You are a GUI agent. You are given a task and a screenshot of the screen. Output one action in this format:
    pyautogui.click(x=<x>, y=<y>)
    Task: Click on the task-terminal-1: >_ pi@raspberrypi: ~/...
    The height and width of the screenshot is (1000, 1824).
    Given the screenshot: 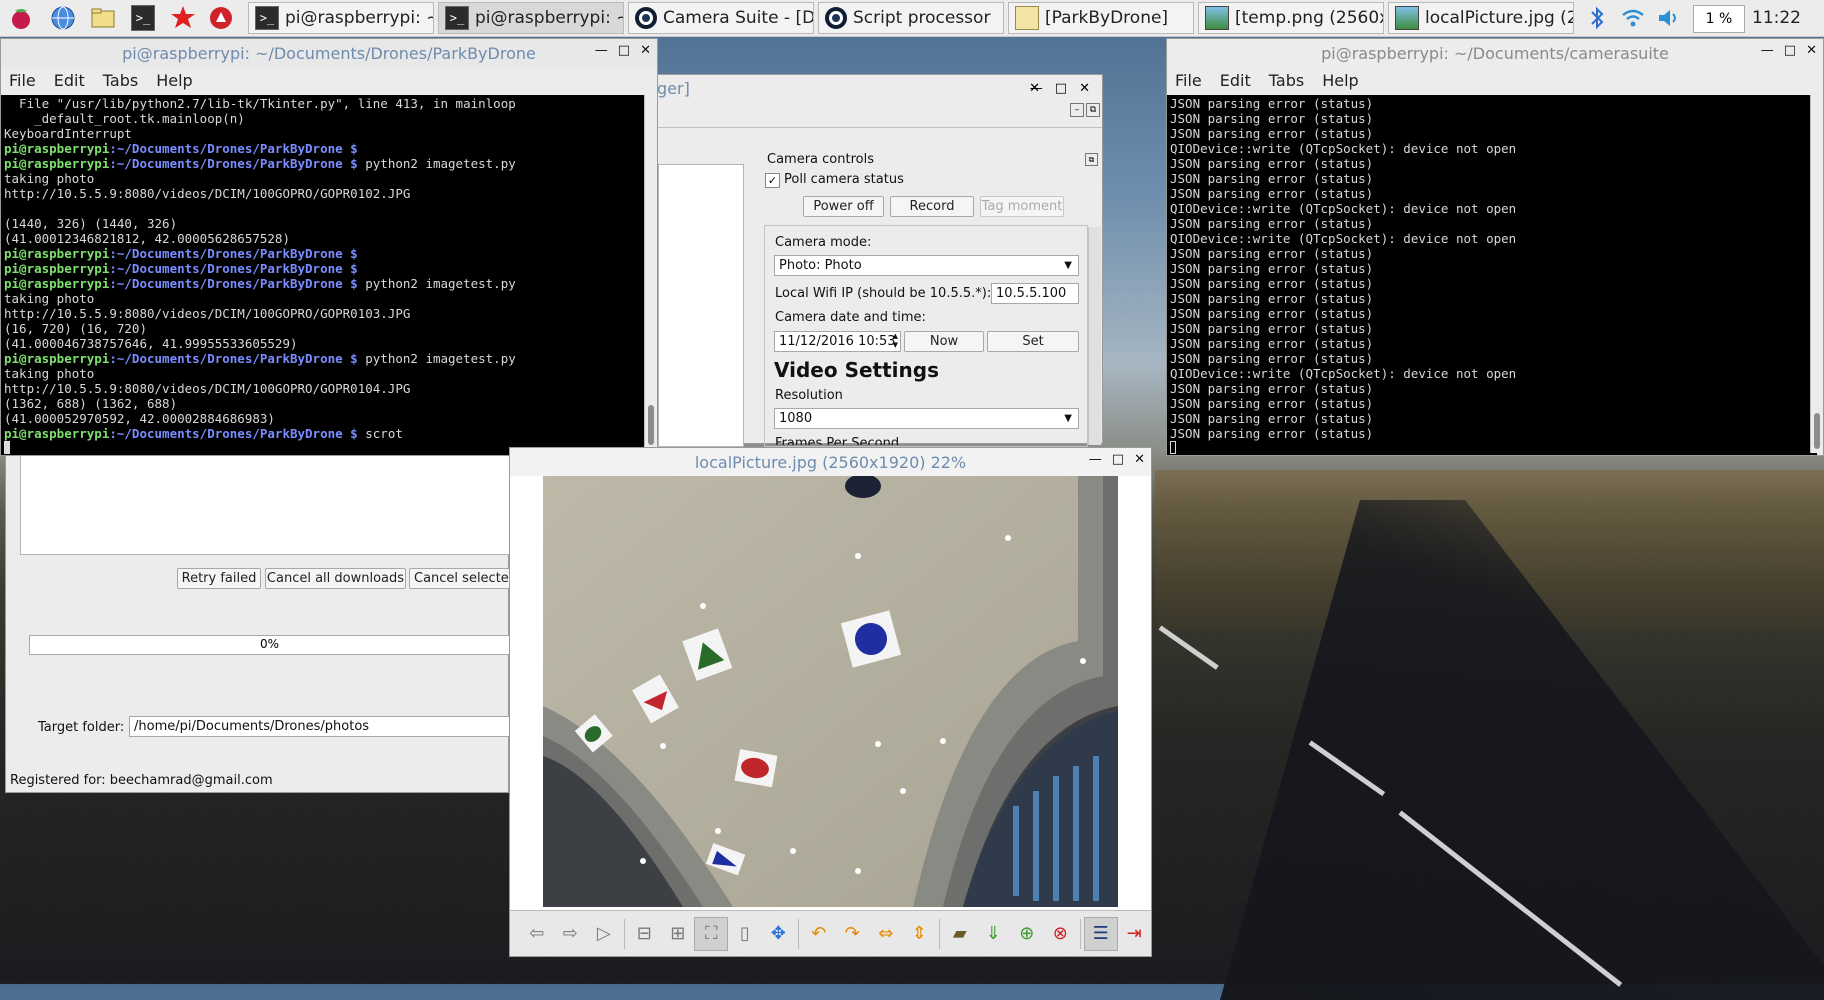 What is the action you would take?
    pyautogui.click(x=341, y=18)
    